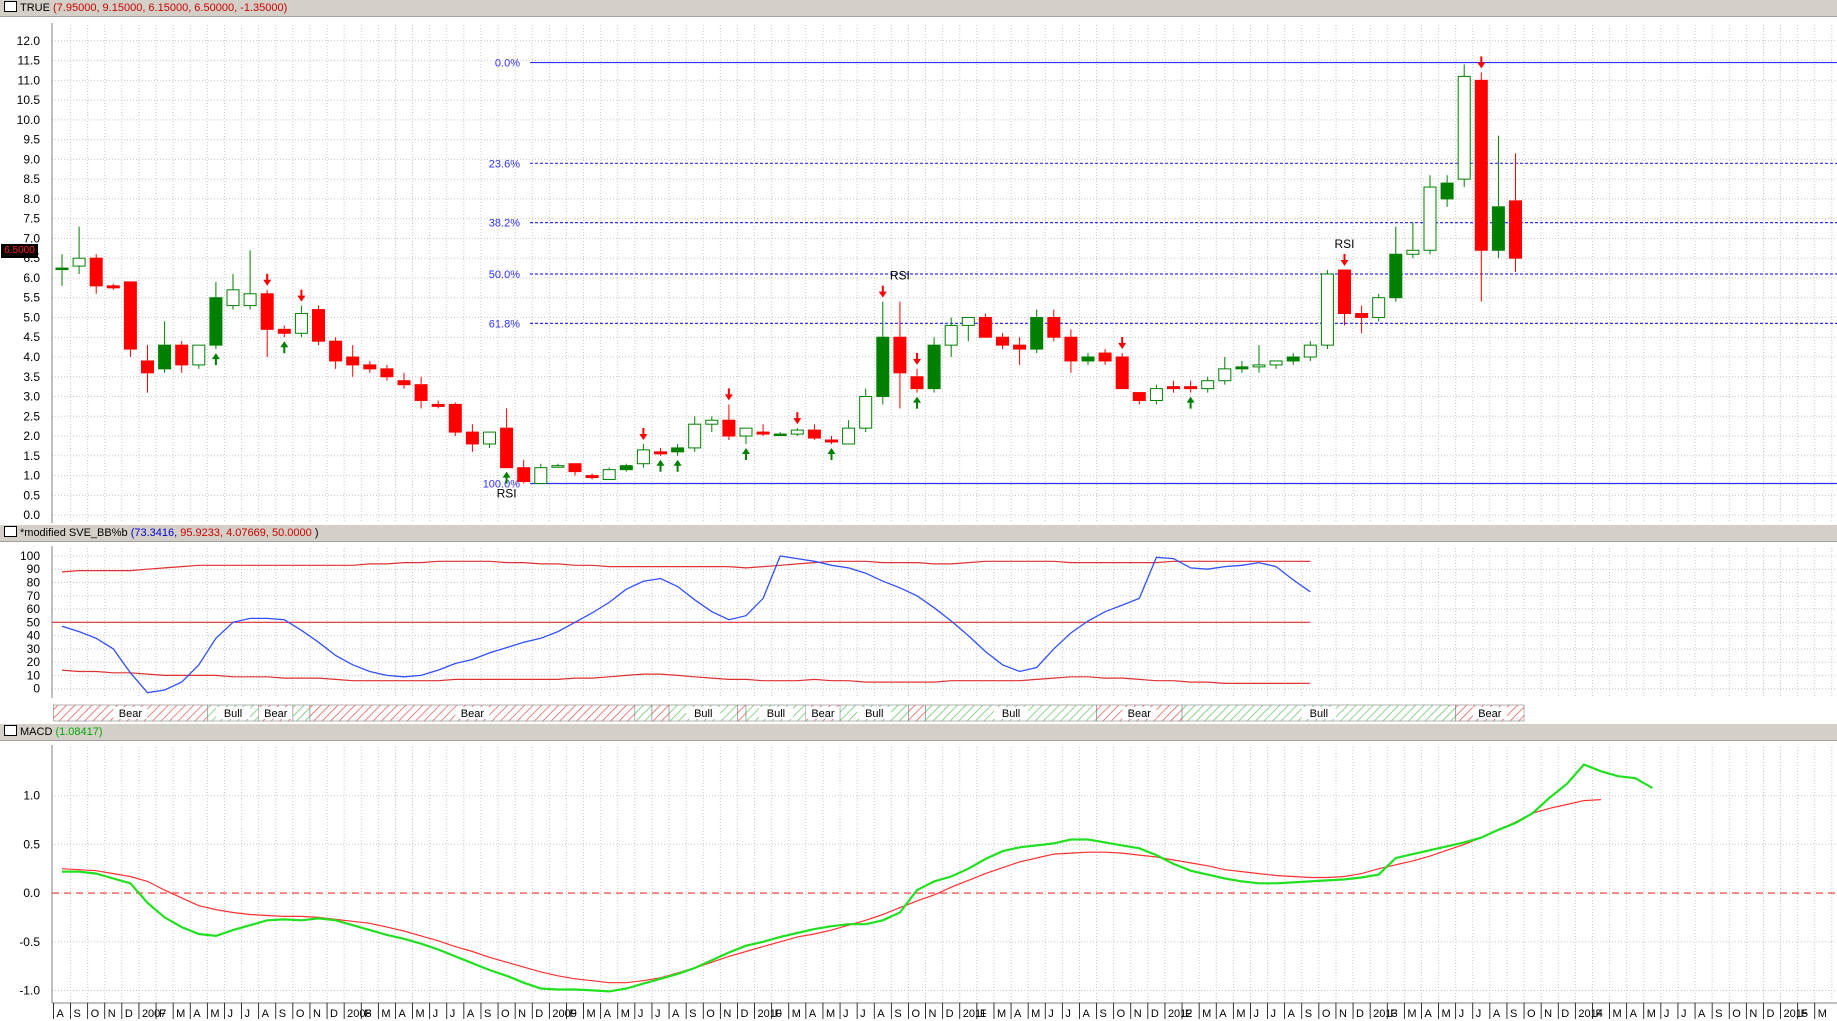  What do you see at coordinates (154, 533) in the screenshot?
I see `sve-value-blue: (73.3416,` at bounding box center [154, 533].